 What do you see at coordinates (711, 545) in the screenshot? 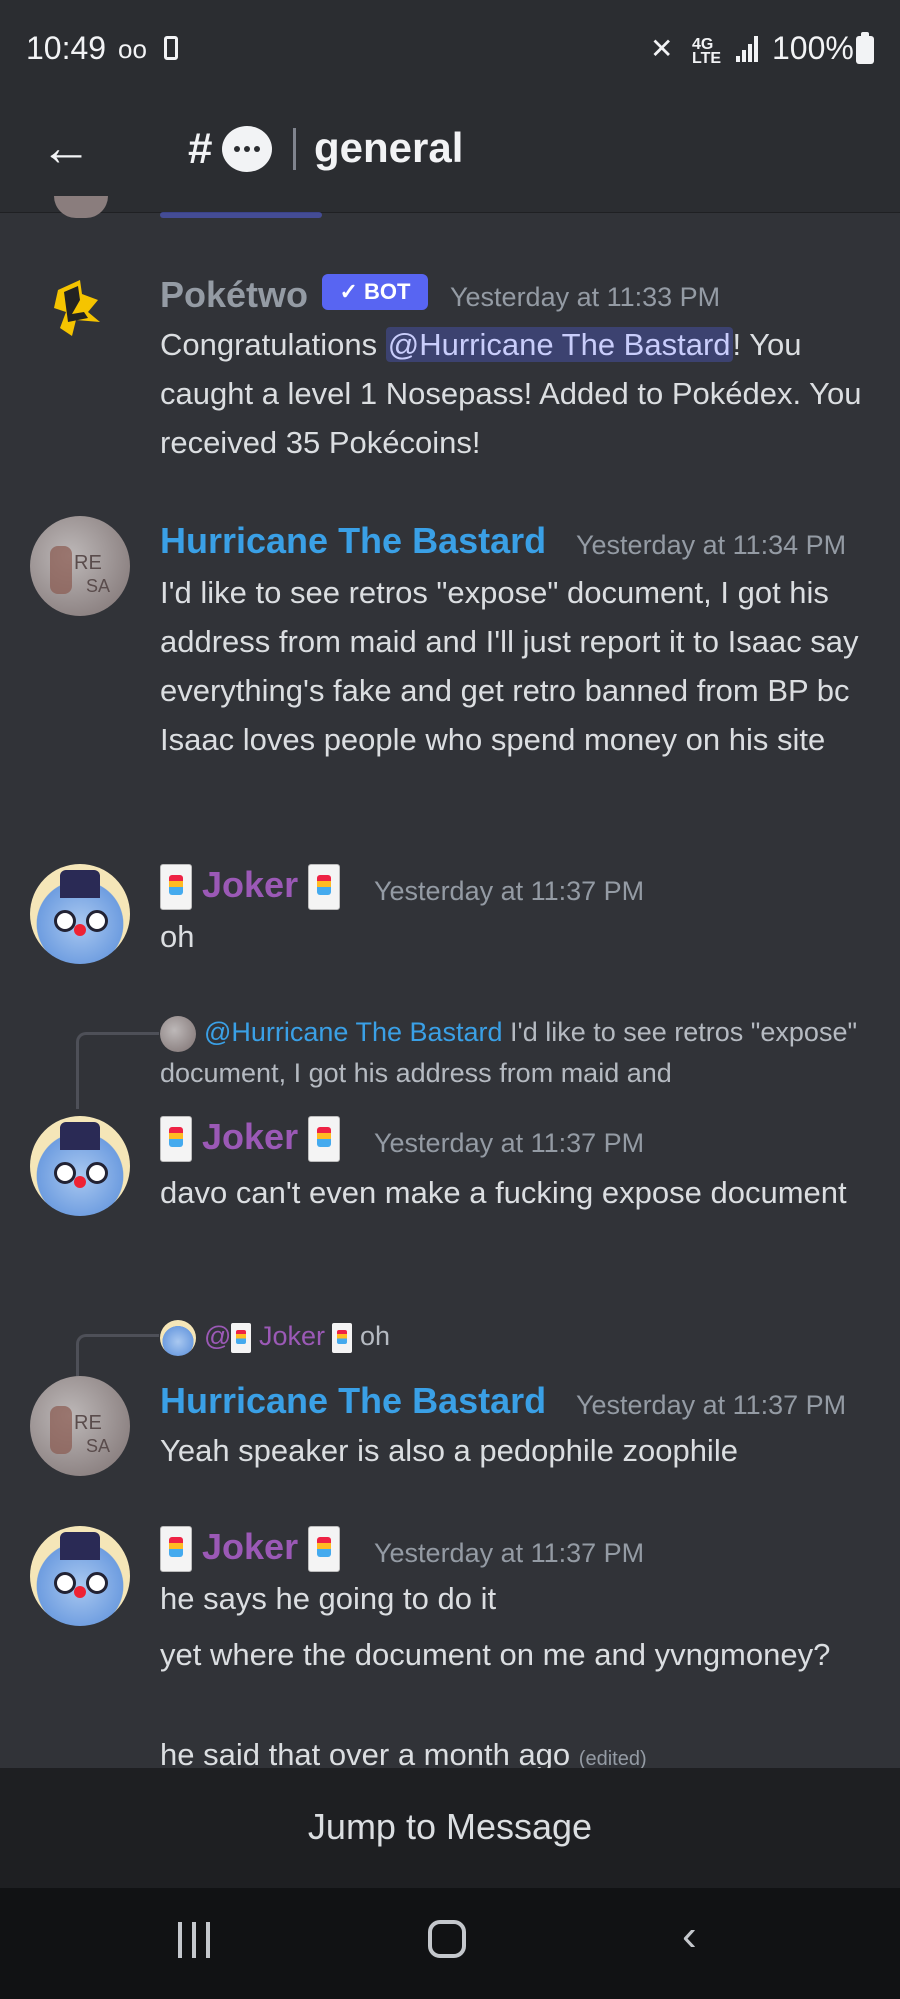
I see `timestamp: Yesterday at 11:34 PM` at bounding box center [711, 545].